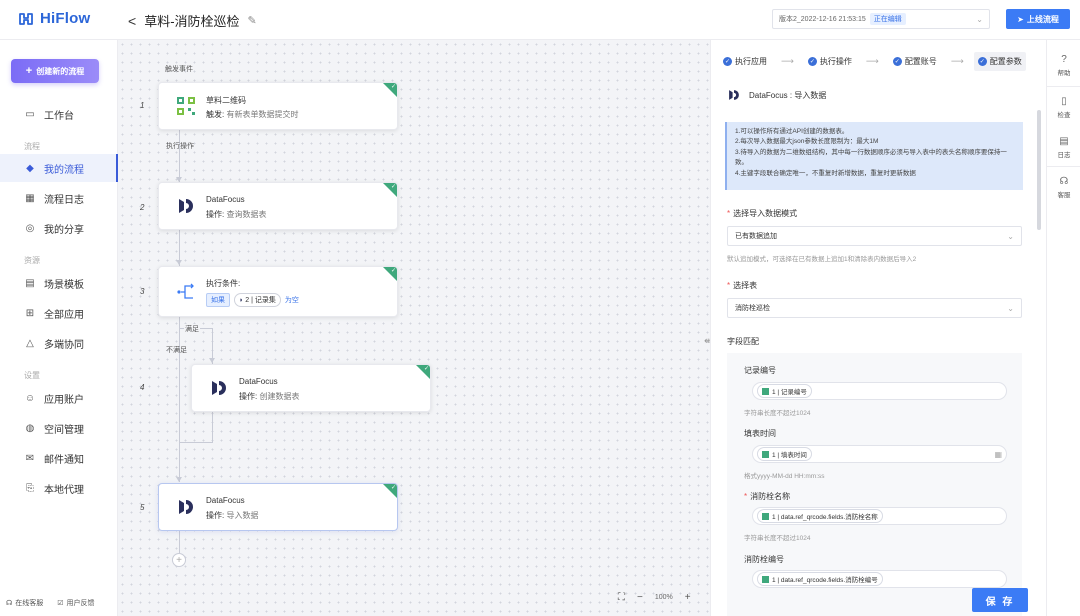  What do you see at coordinates (64, 200) in the screenshot?
I see `sidebar-item-label: 流程日志` at bounding box center [64, 200].